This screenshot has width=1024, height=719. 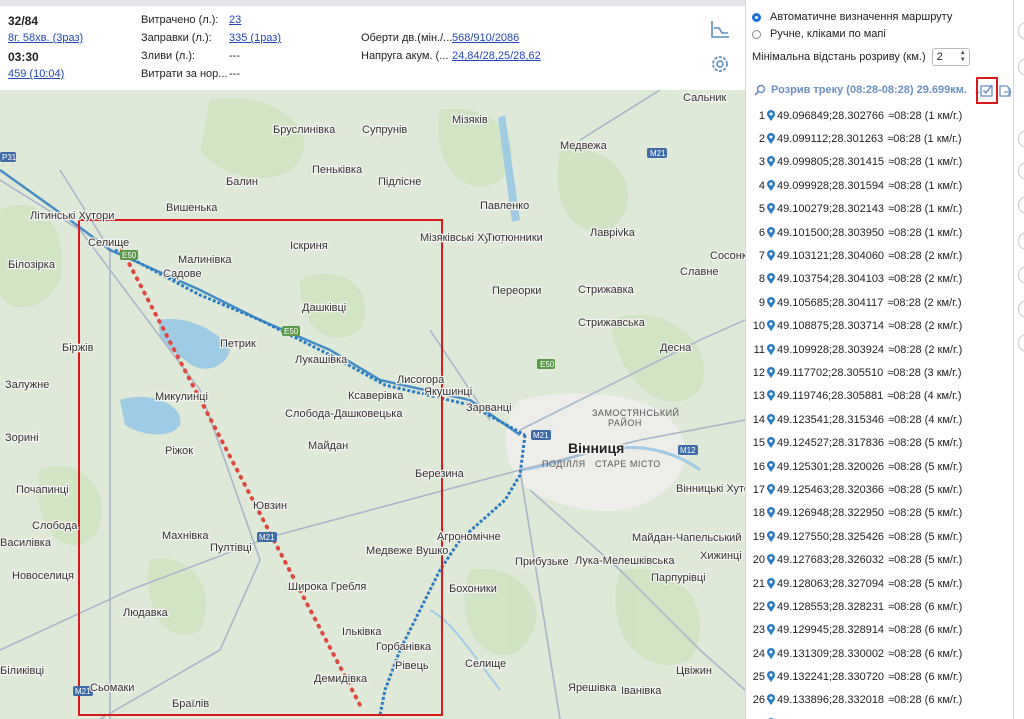 I want to click on town-label: Агрономічне, so click(x=469, y=537).